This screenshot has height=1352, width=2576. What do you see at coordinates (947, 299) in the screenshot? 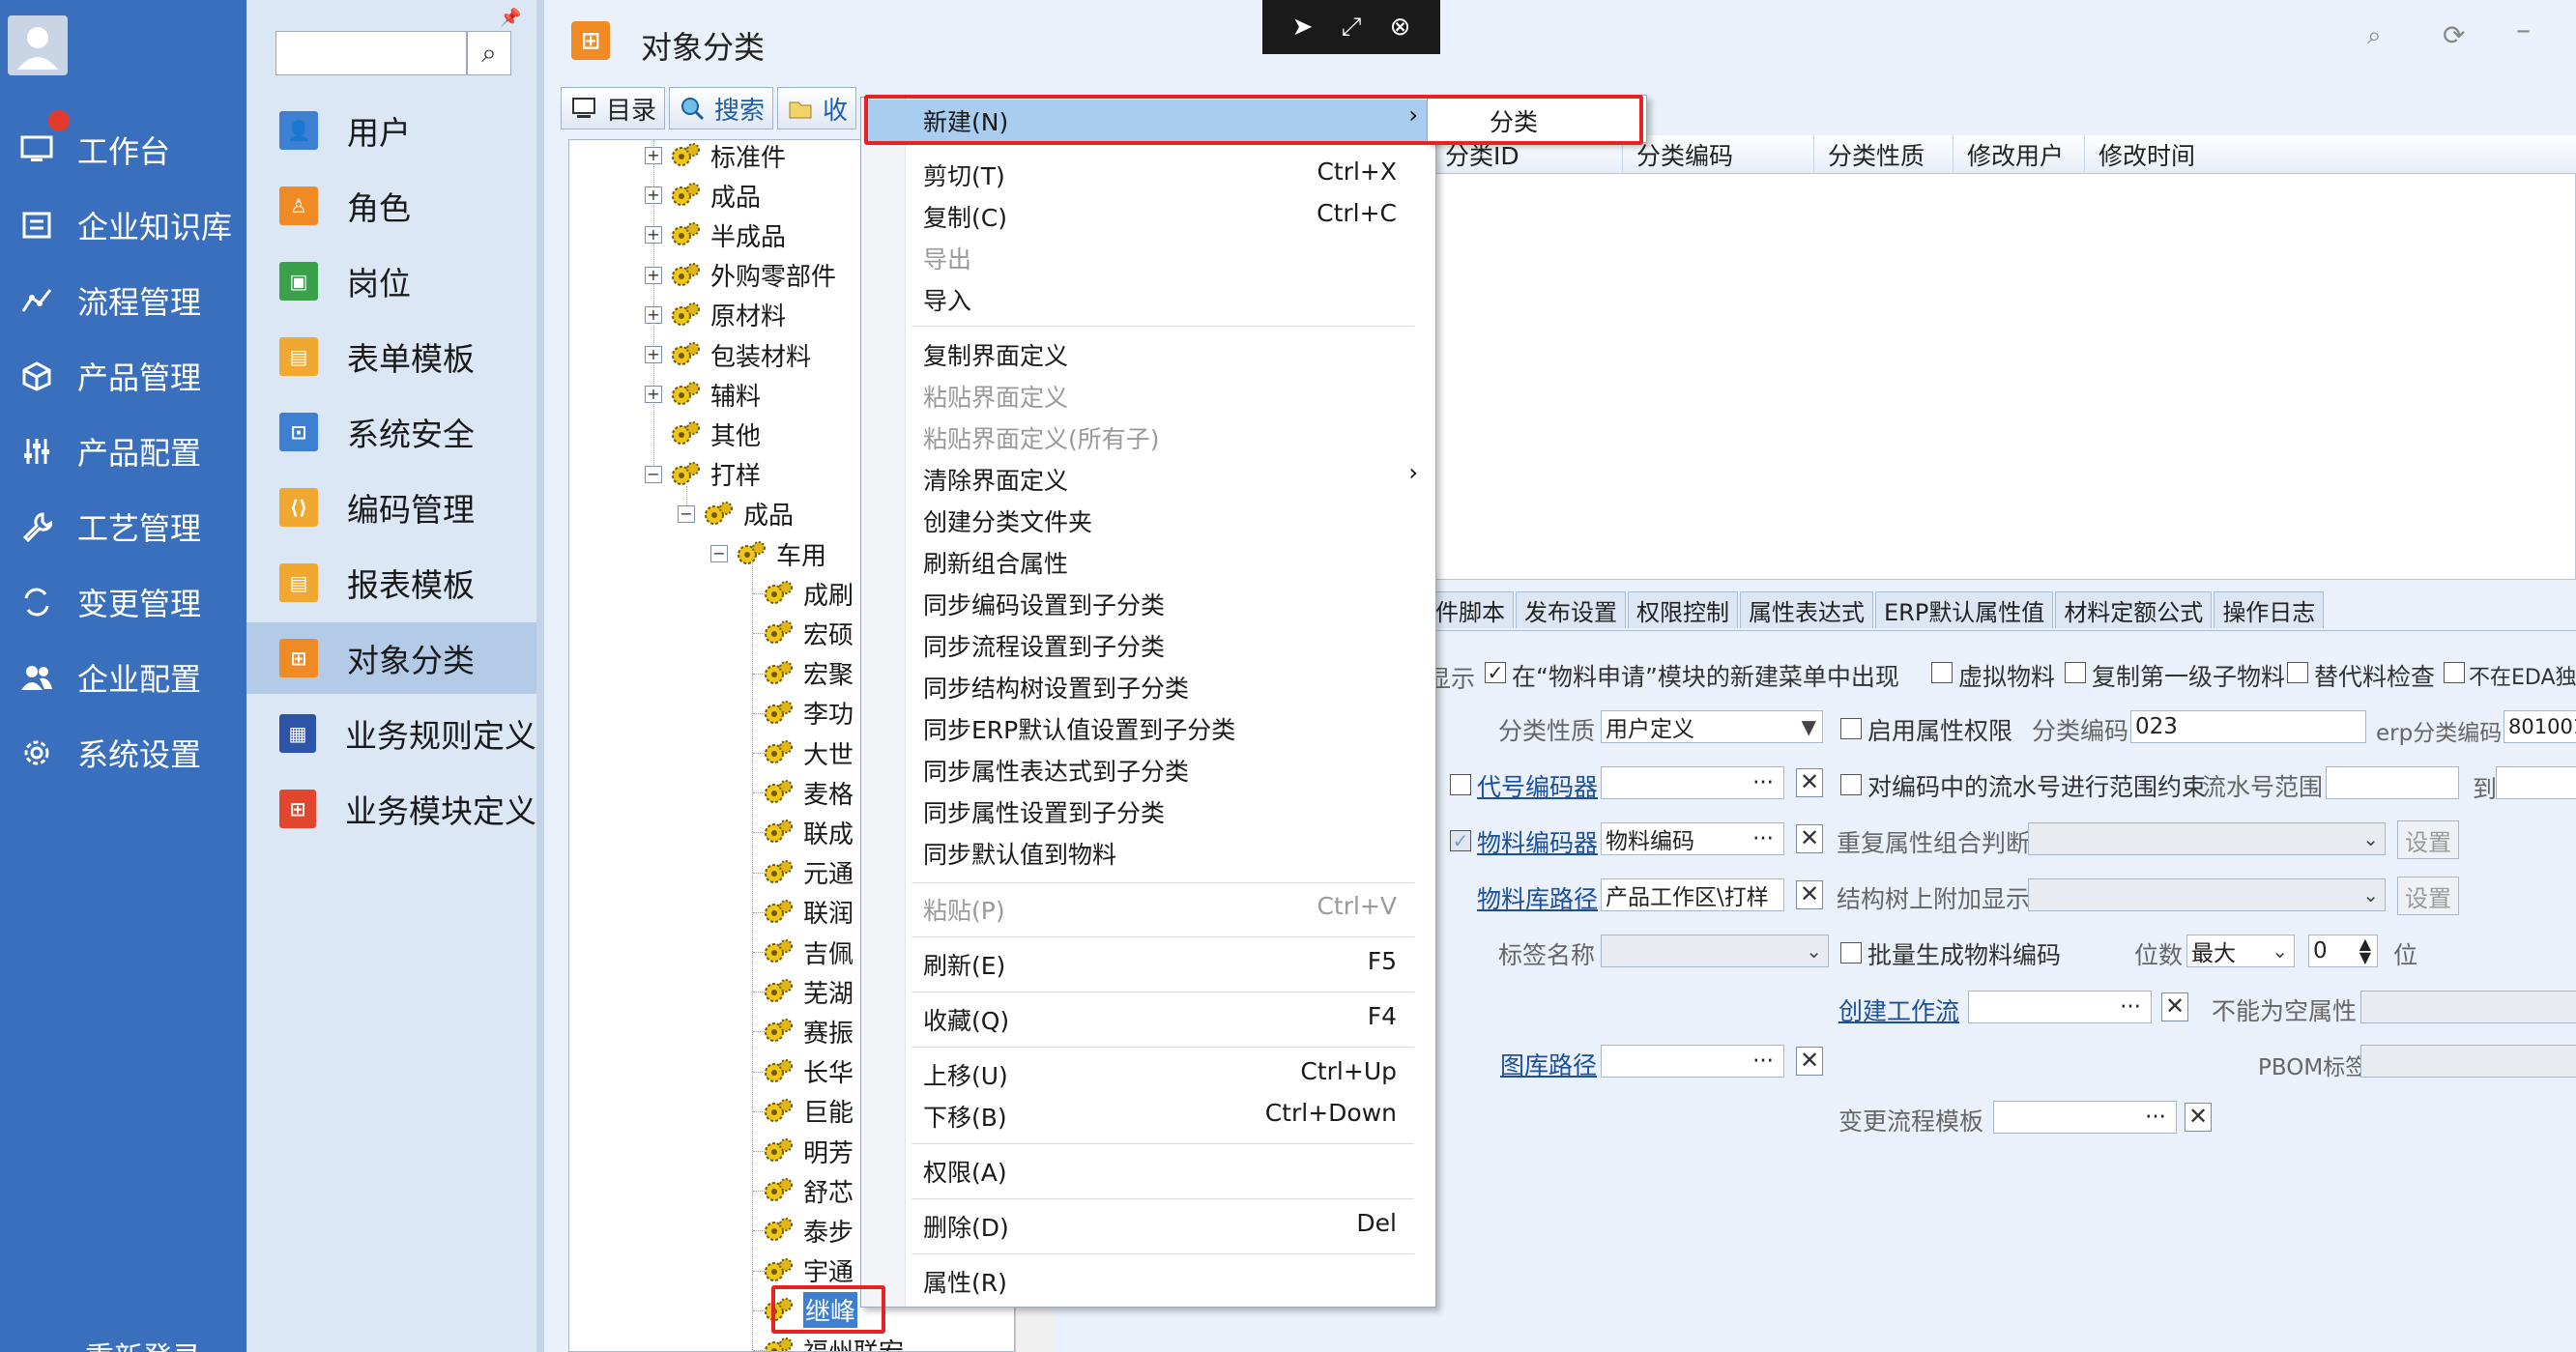
I see `menu-item-import: 导入` at bounding box center [947, 299].